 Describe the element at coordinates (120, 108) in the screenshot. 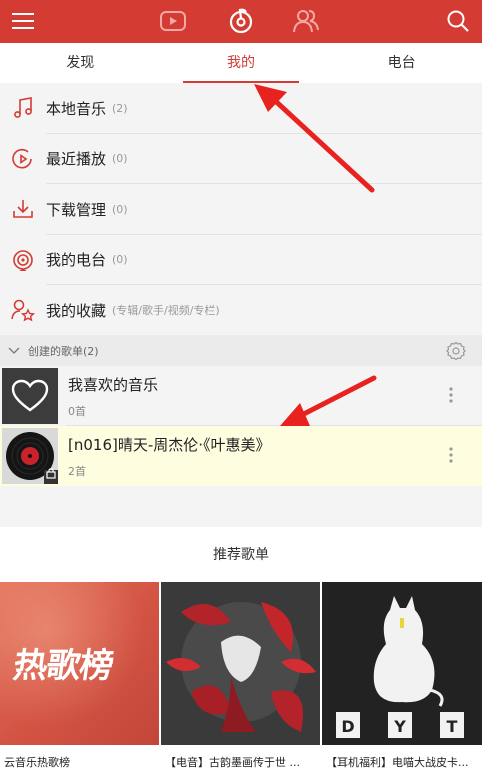

I see `menu-item-count: (2)` at that location.